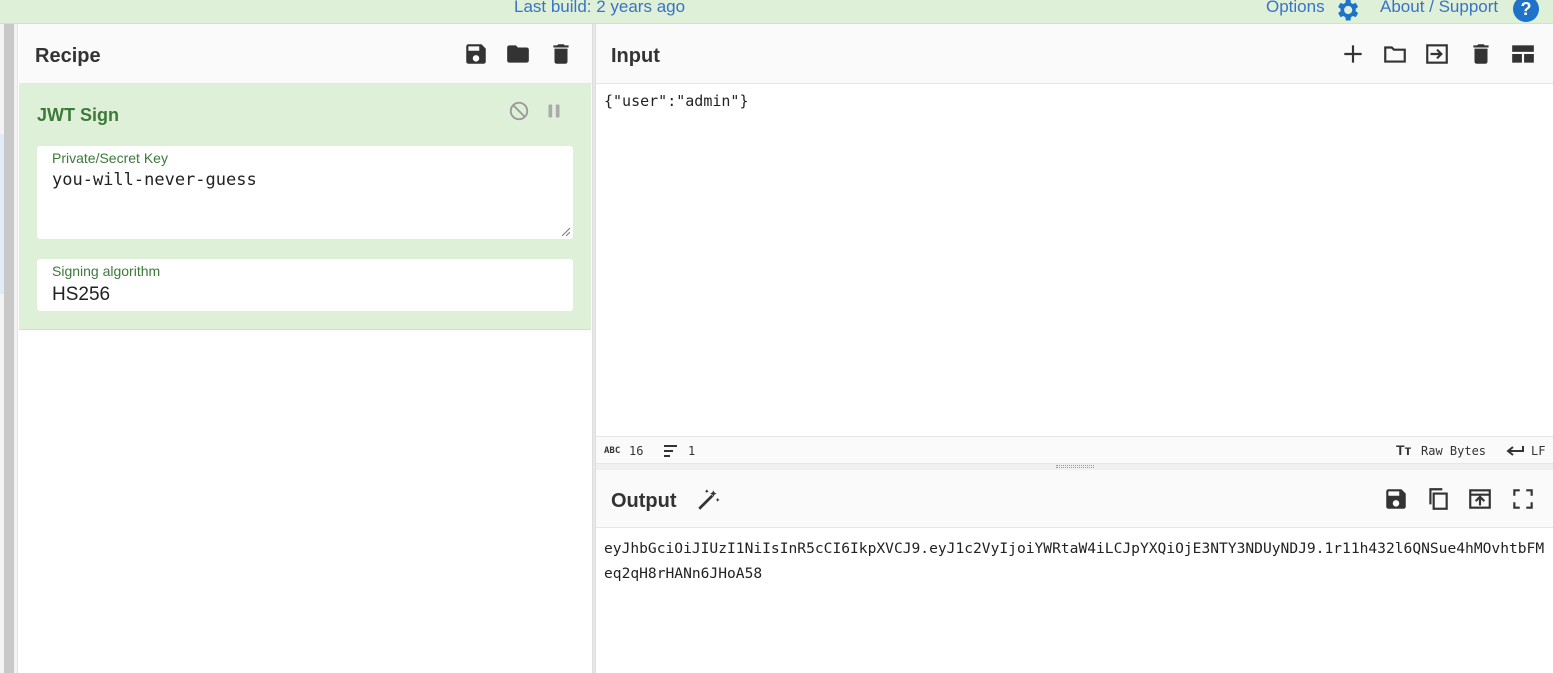 The width and height of the screenshot is (1553, 673). What do you see at coordinates (154, 180) in the screenshot?
I see `secret-key-value: you-will-never-guess` at bounding box center [154, 180].